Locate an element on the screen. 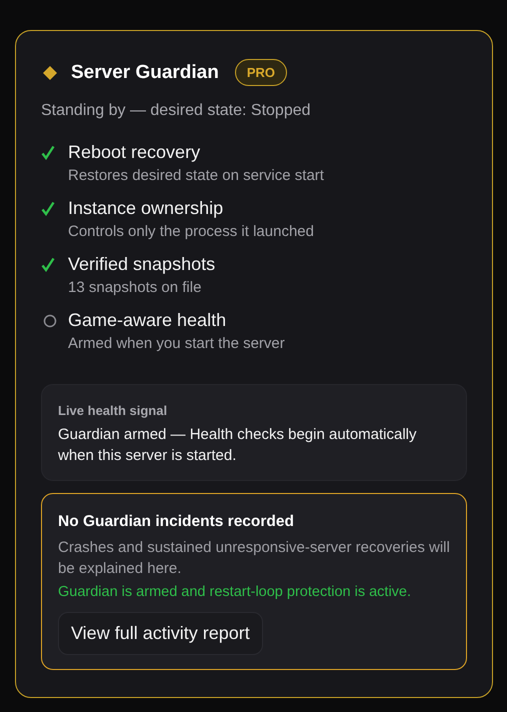 The height and width of the screenshot is (712, 507). feature-title: Reboot recovery is located at coordinates (135, 152).